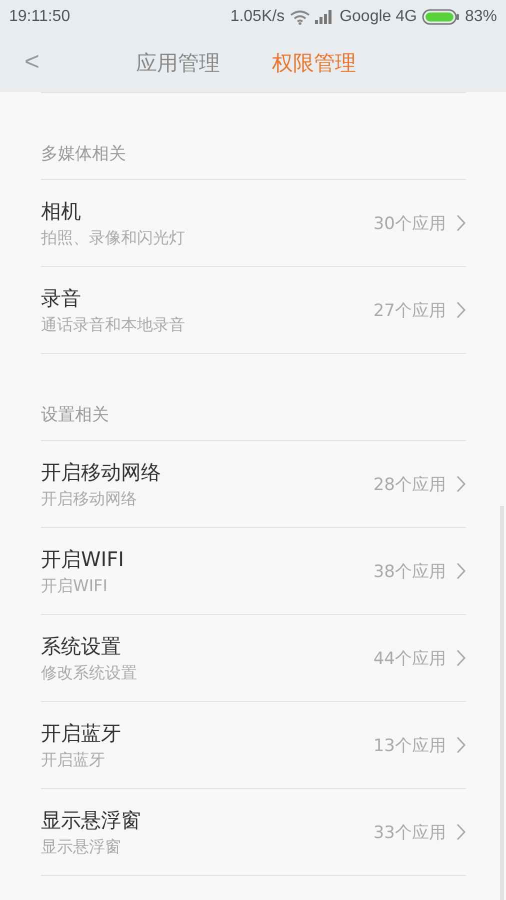 The image size is (506, 900). What do you see at coordinates (253, 484) in the screenshot?
I see `permission-item: 开启移动网络 开启移动网络 28个应用` at bounding box center [253, 484].